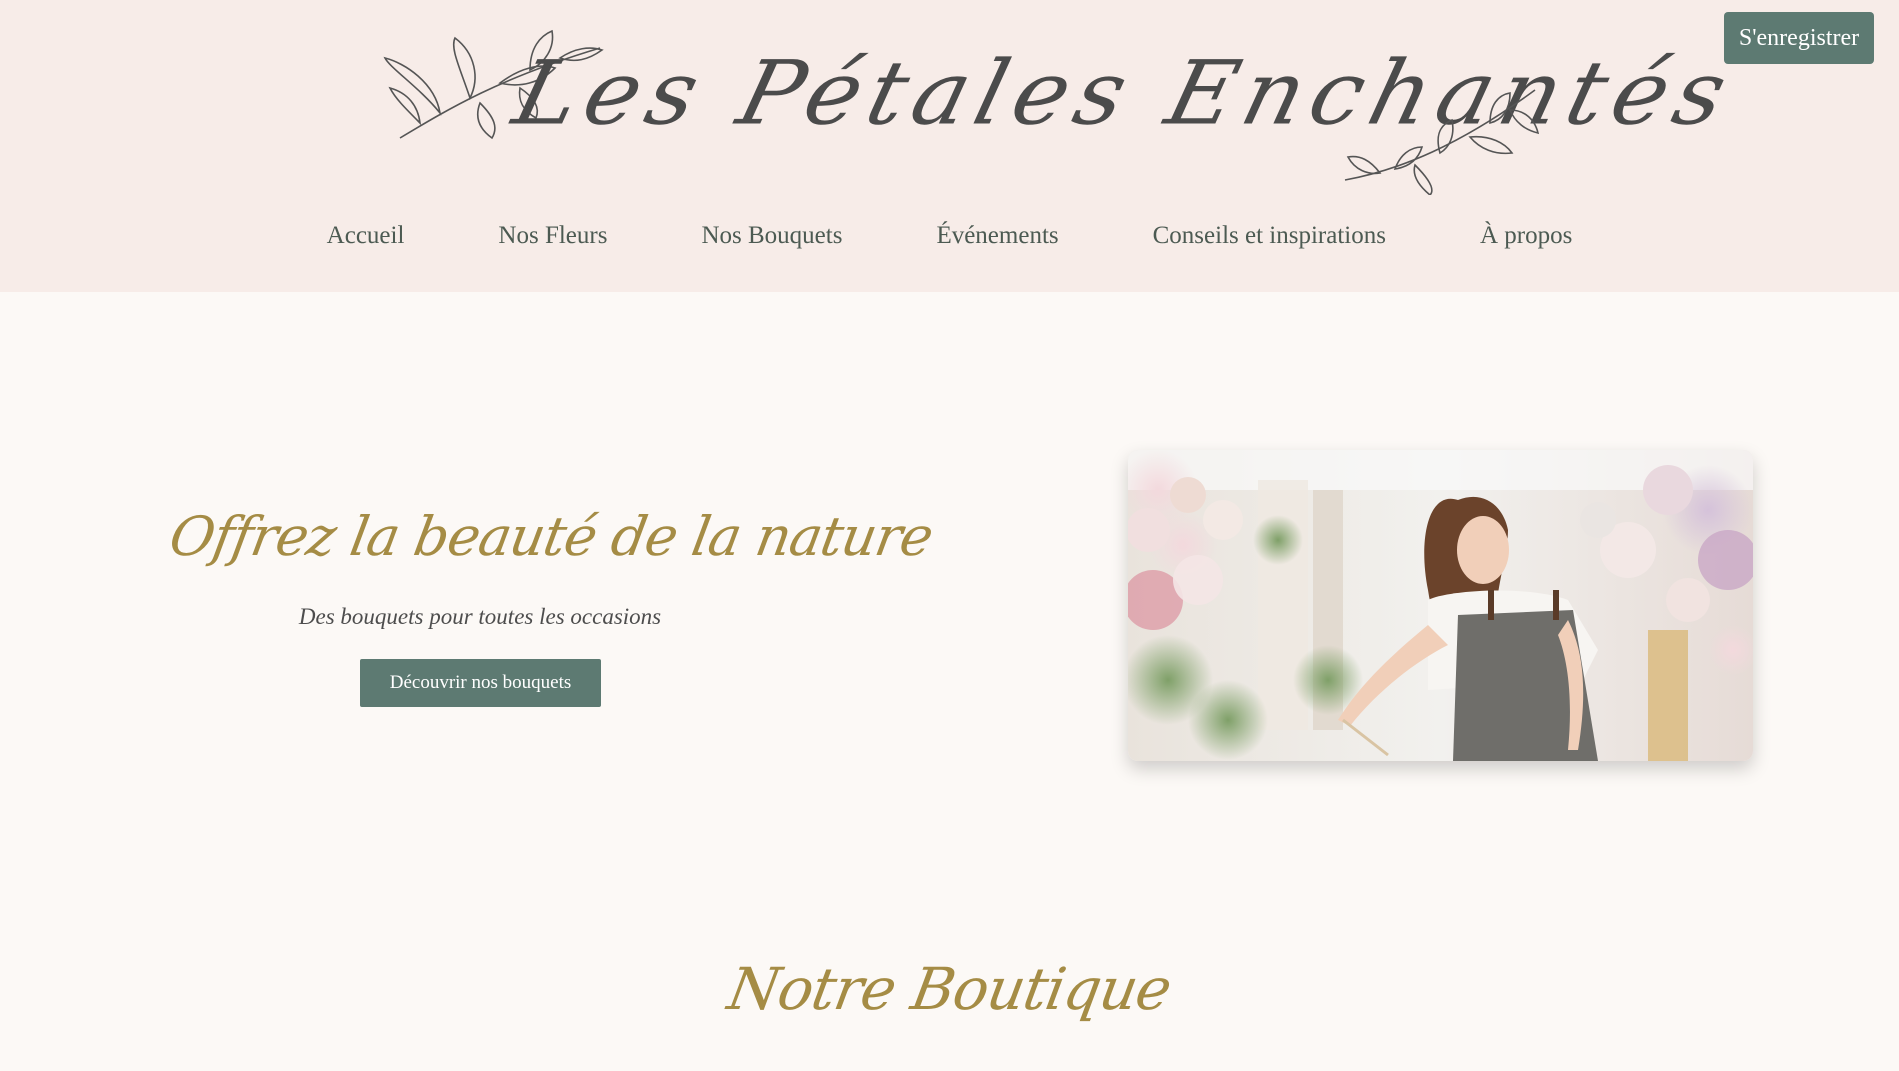 This screenshot has width=1899, height=1071. Describe the element at coordinates (480, 683) in the screenshot. I see `discover-bouquets-button: Découvrir nos bouquets` at that location.